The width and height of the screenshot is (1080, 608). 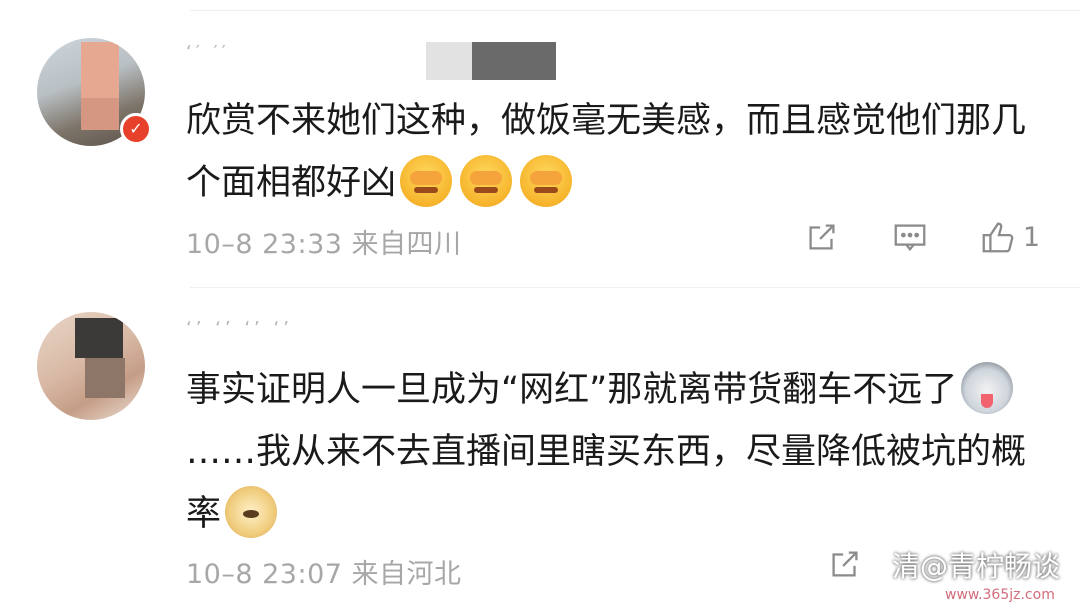 What do you see at coordinates (987, 388) in the screenshot?
I see `husky-emoji-icon` at bounding box center [987, 388].